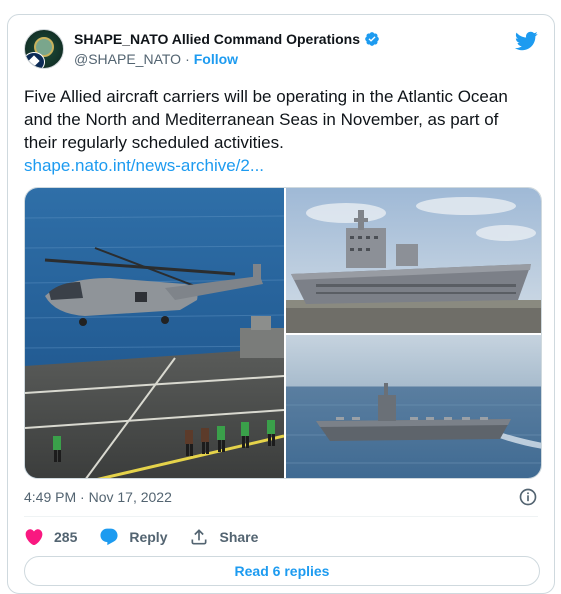 The width and height of the screenshot is (561, 594). I want to click on account-handle: @SHAPE_NATO, so click(127, 59).